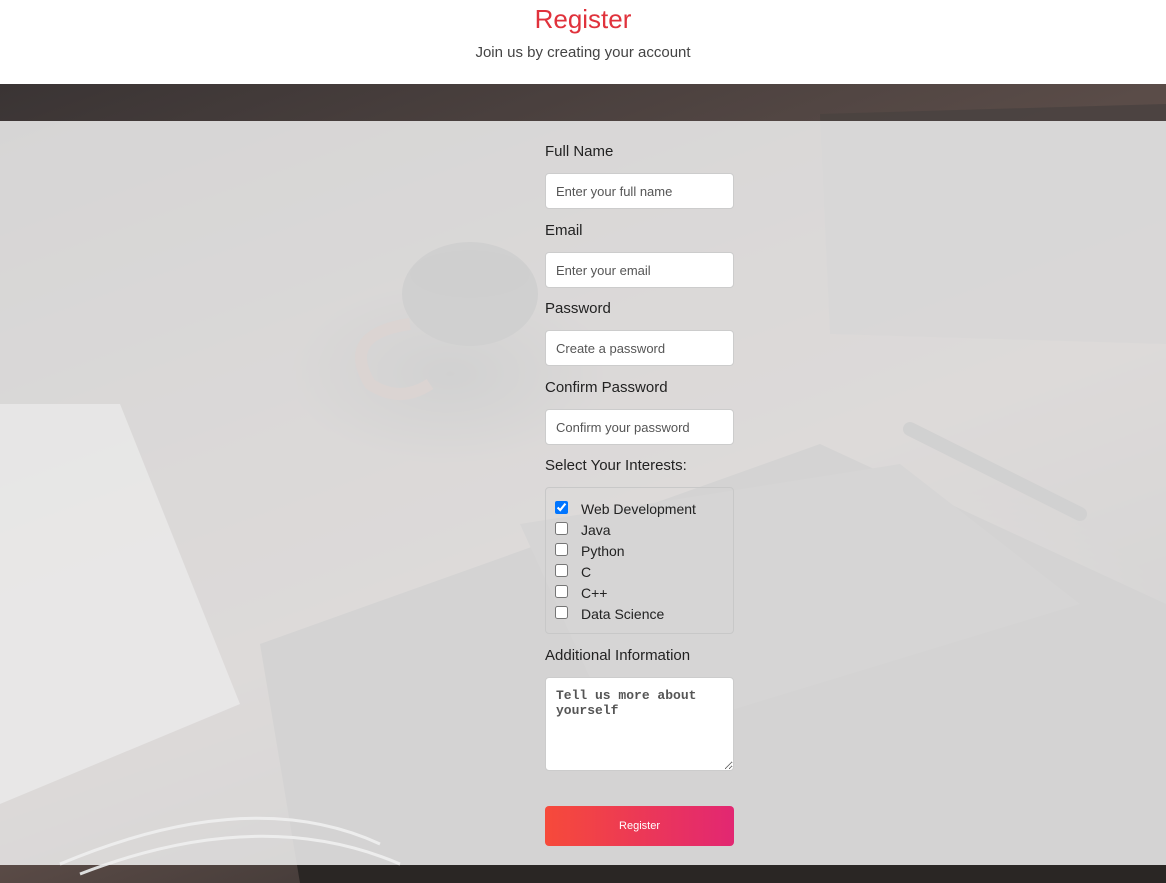 This screenshot has width=1166, height=883. I want to click on interest-option-data-science: Data Science, so click(642, 616).